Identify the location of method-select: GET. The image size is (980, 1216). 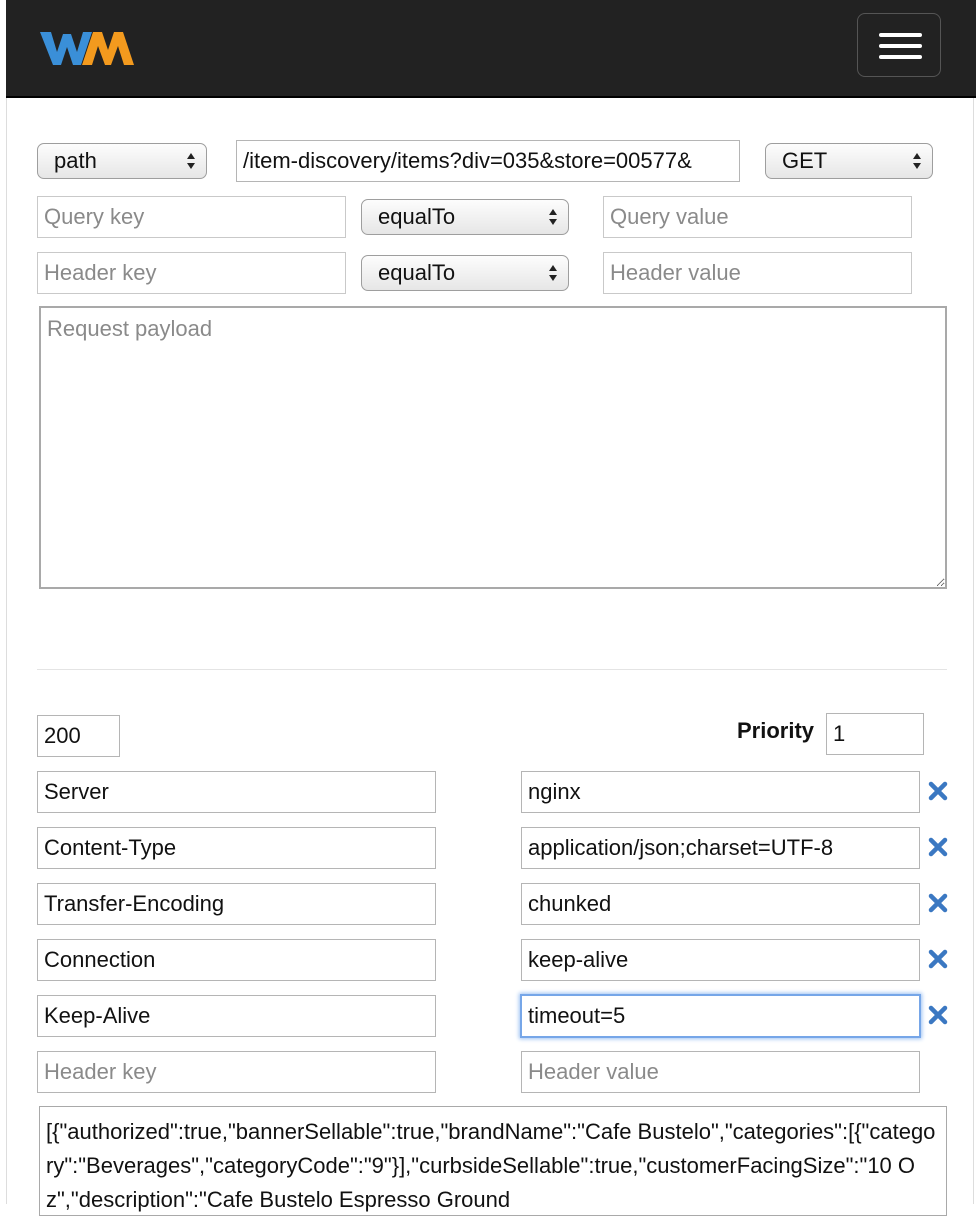
(849, 161).